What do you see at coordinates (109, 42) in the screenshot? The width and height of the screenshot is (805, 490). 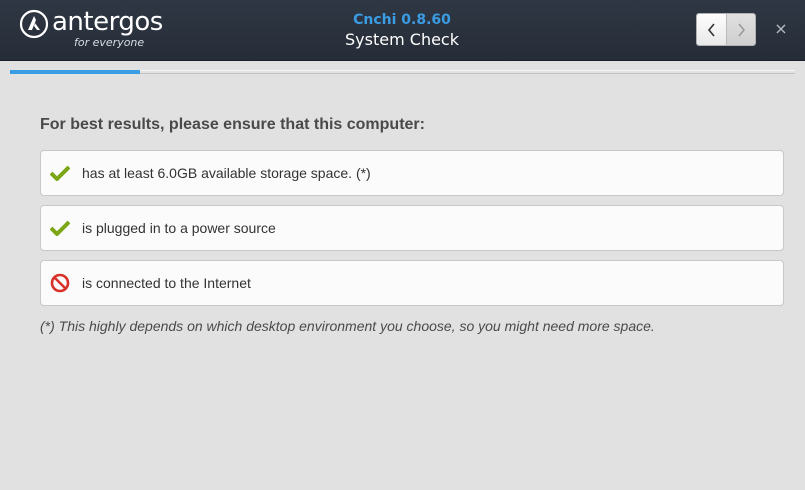 I see `brand-tagline: for everyone` at bounding box center [109, 42].